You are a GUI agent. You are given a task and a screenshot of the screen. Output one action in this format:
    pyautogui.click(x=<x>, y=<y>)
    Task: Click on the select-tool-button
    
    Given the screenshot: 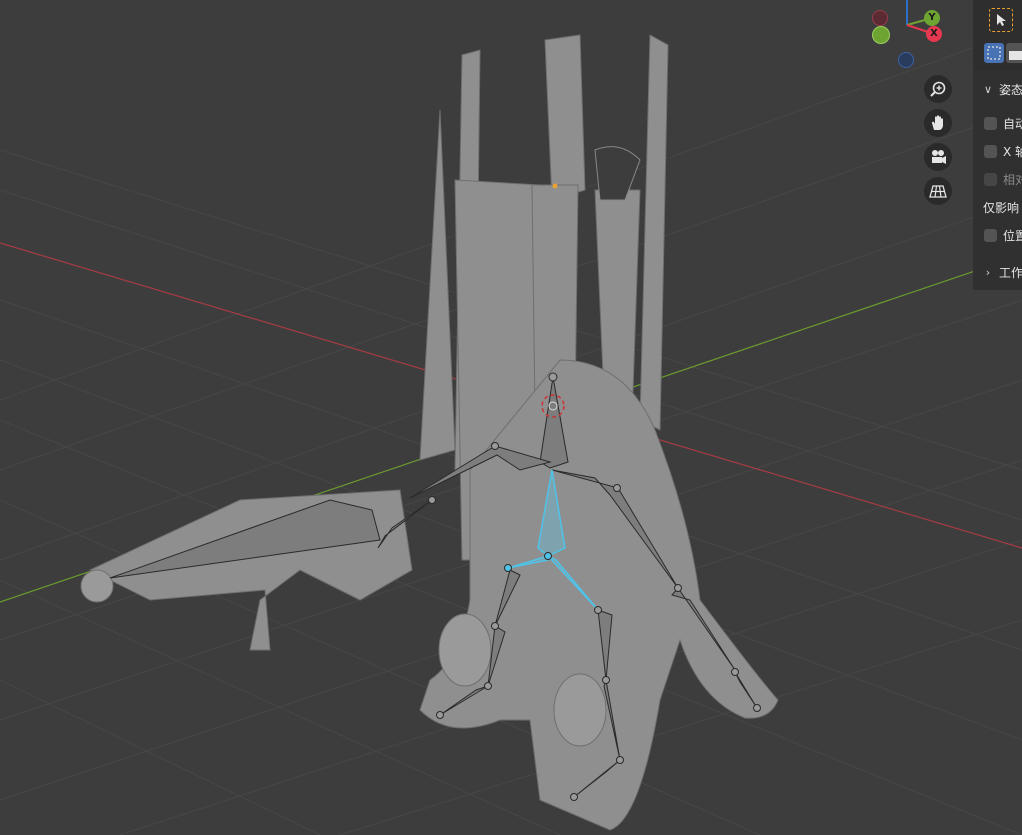 What is the action you would take?
    pyautogui.click(x=1001, y=20)
    